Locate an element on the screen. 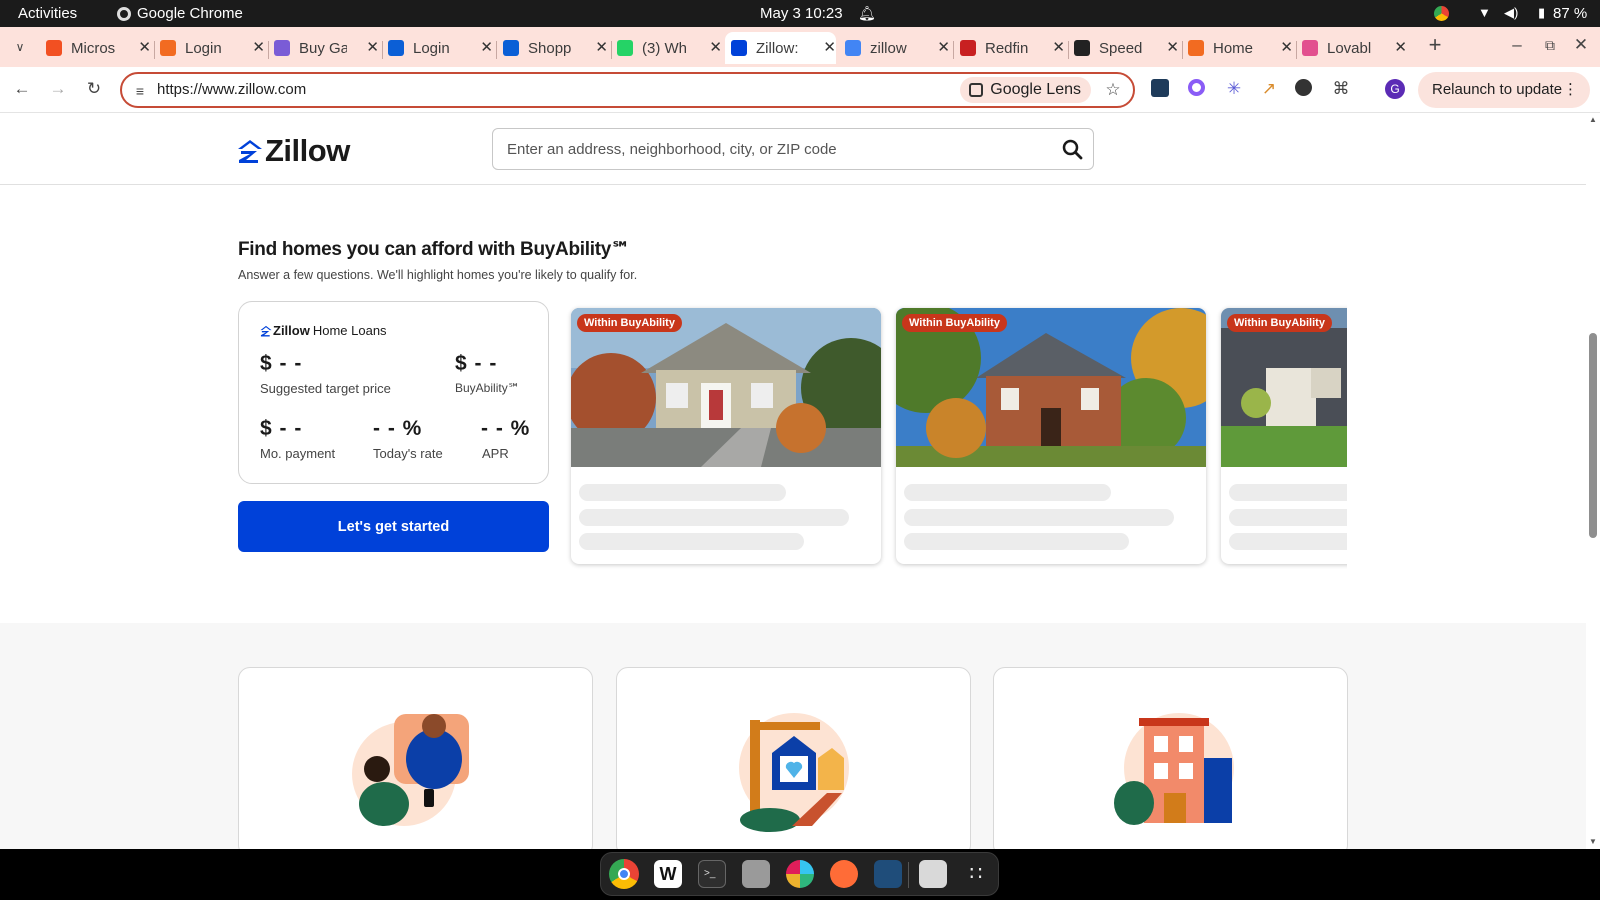 This screenshot has height=900, width=1600. new-tab-icon: + is located at coordinates (1435, 45).